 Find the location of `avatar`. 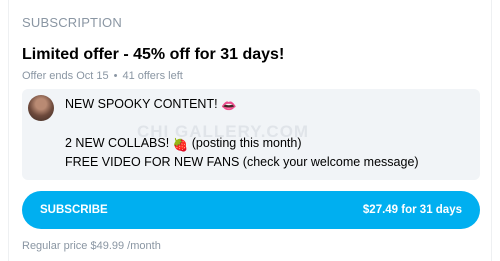

avatar is located at coordinates (41, 108).